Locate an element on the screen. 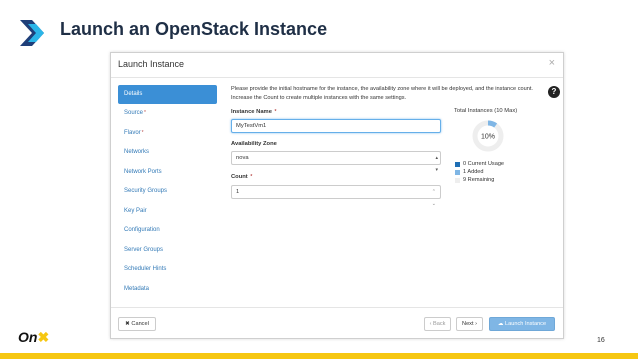 This screenshot has height=359, width=638. step-networks: Networks is located at coordinates (167, 153).